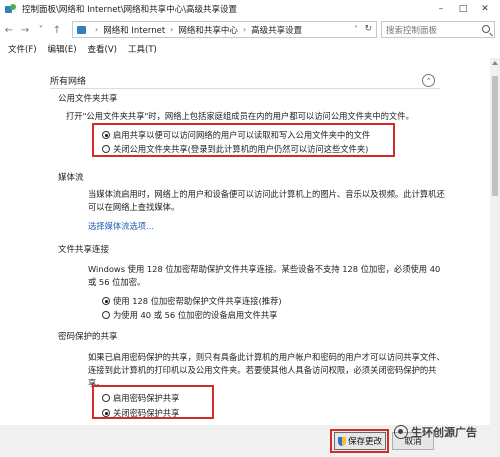  What do you see at coordinates (495, 257) in the screenshot?
I see `vertical-scrollbar` at bounding box center [495, 257].